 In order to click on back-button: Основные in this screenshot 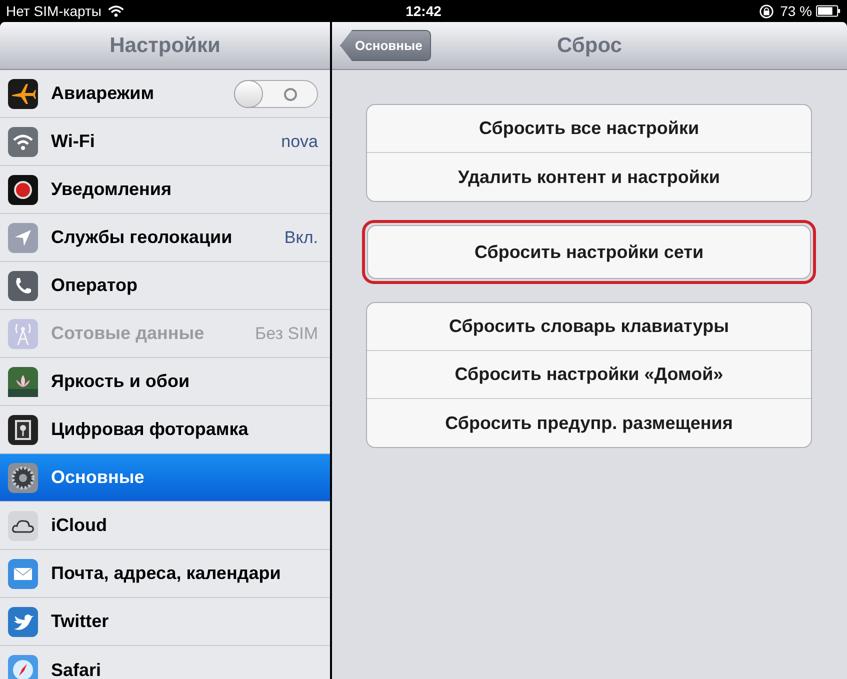, I will do `click(386, 45)`.